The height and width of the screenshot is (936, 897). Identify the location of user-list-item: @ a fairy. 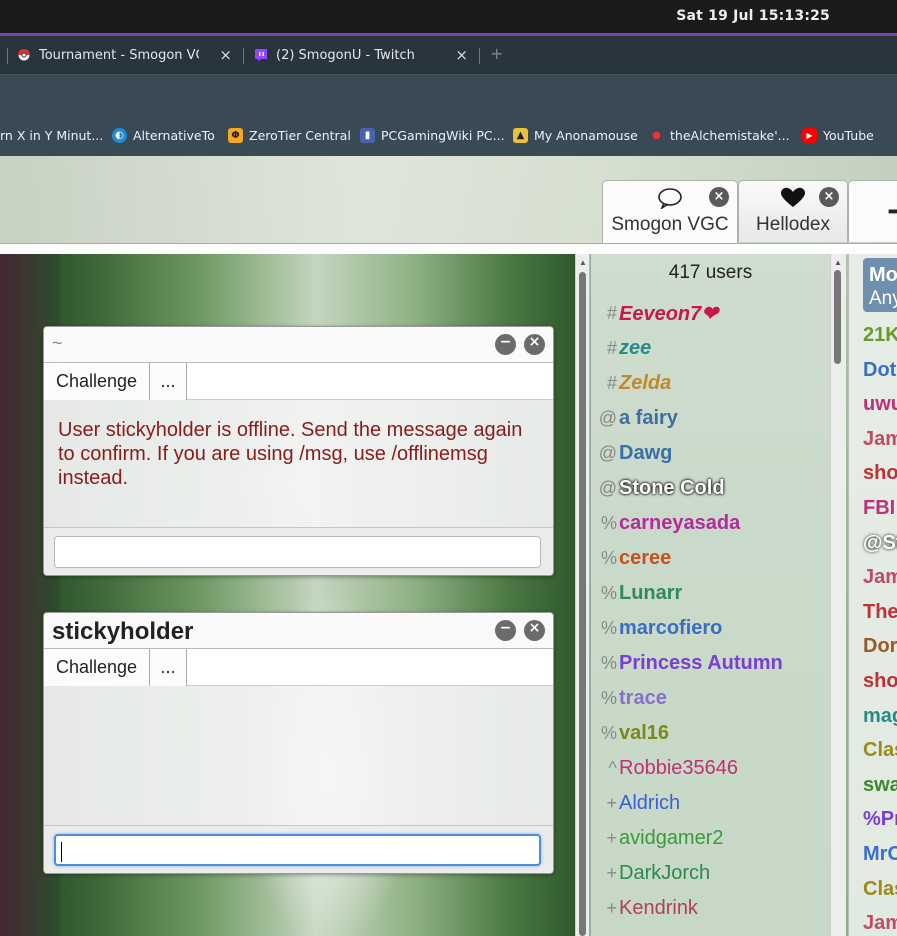
(634, 418).